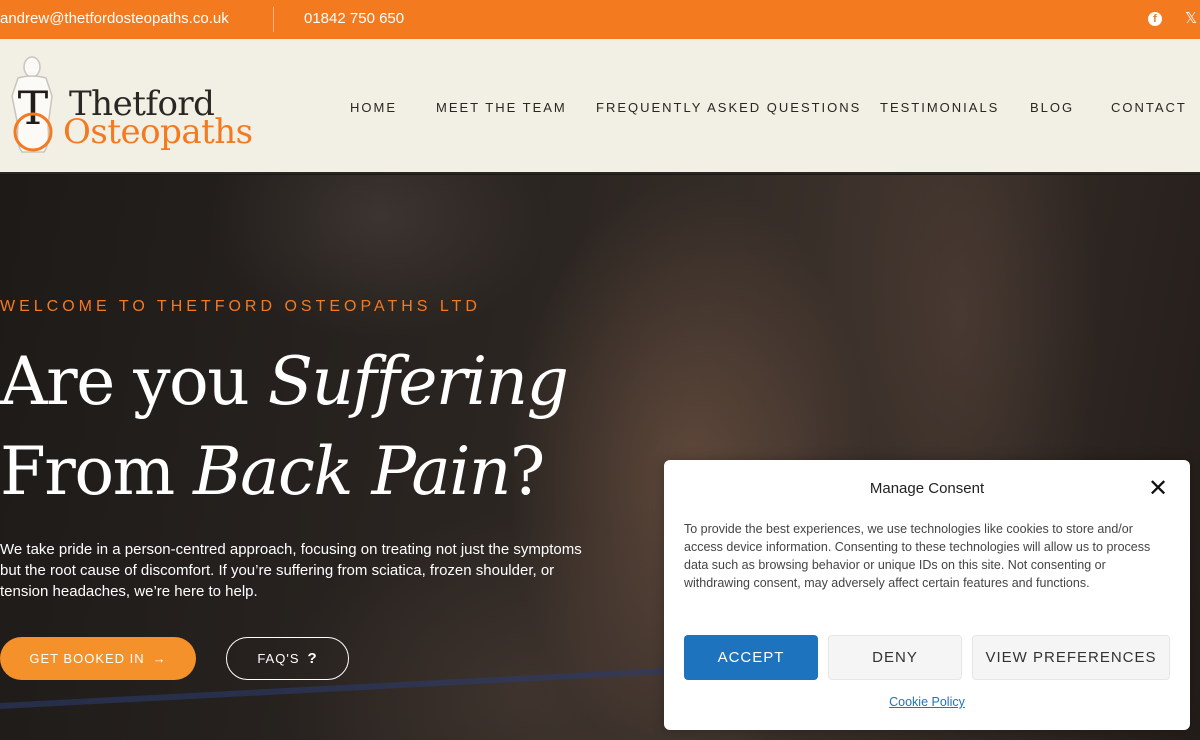  Describe the element at coordinates (1191, 18) in the screenshot. I see `x-twitter-icon: 𝕏` at that location.